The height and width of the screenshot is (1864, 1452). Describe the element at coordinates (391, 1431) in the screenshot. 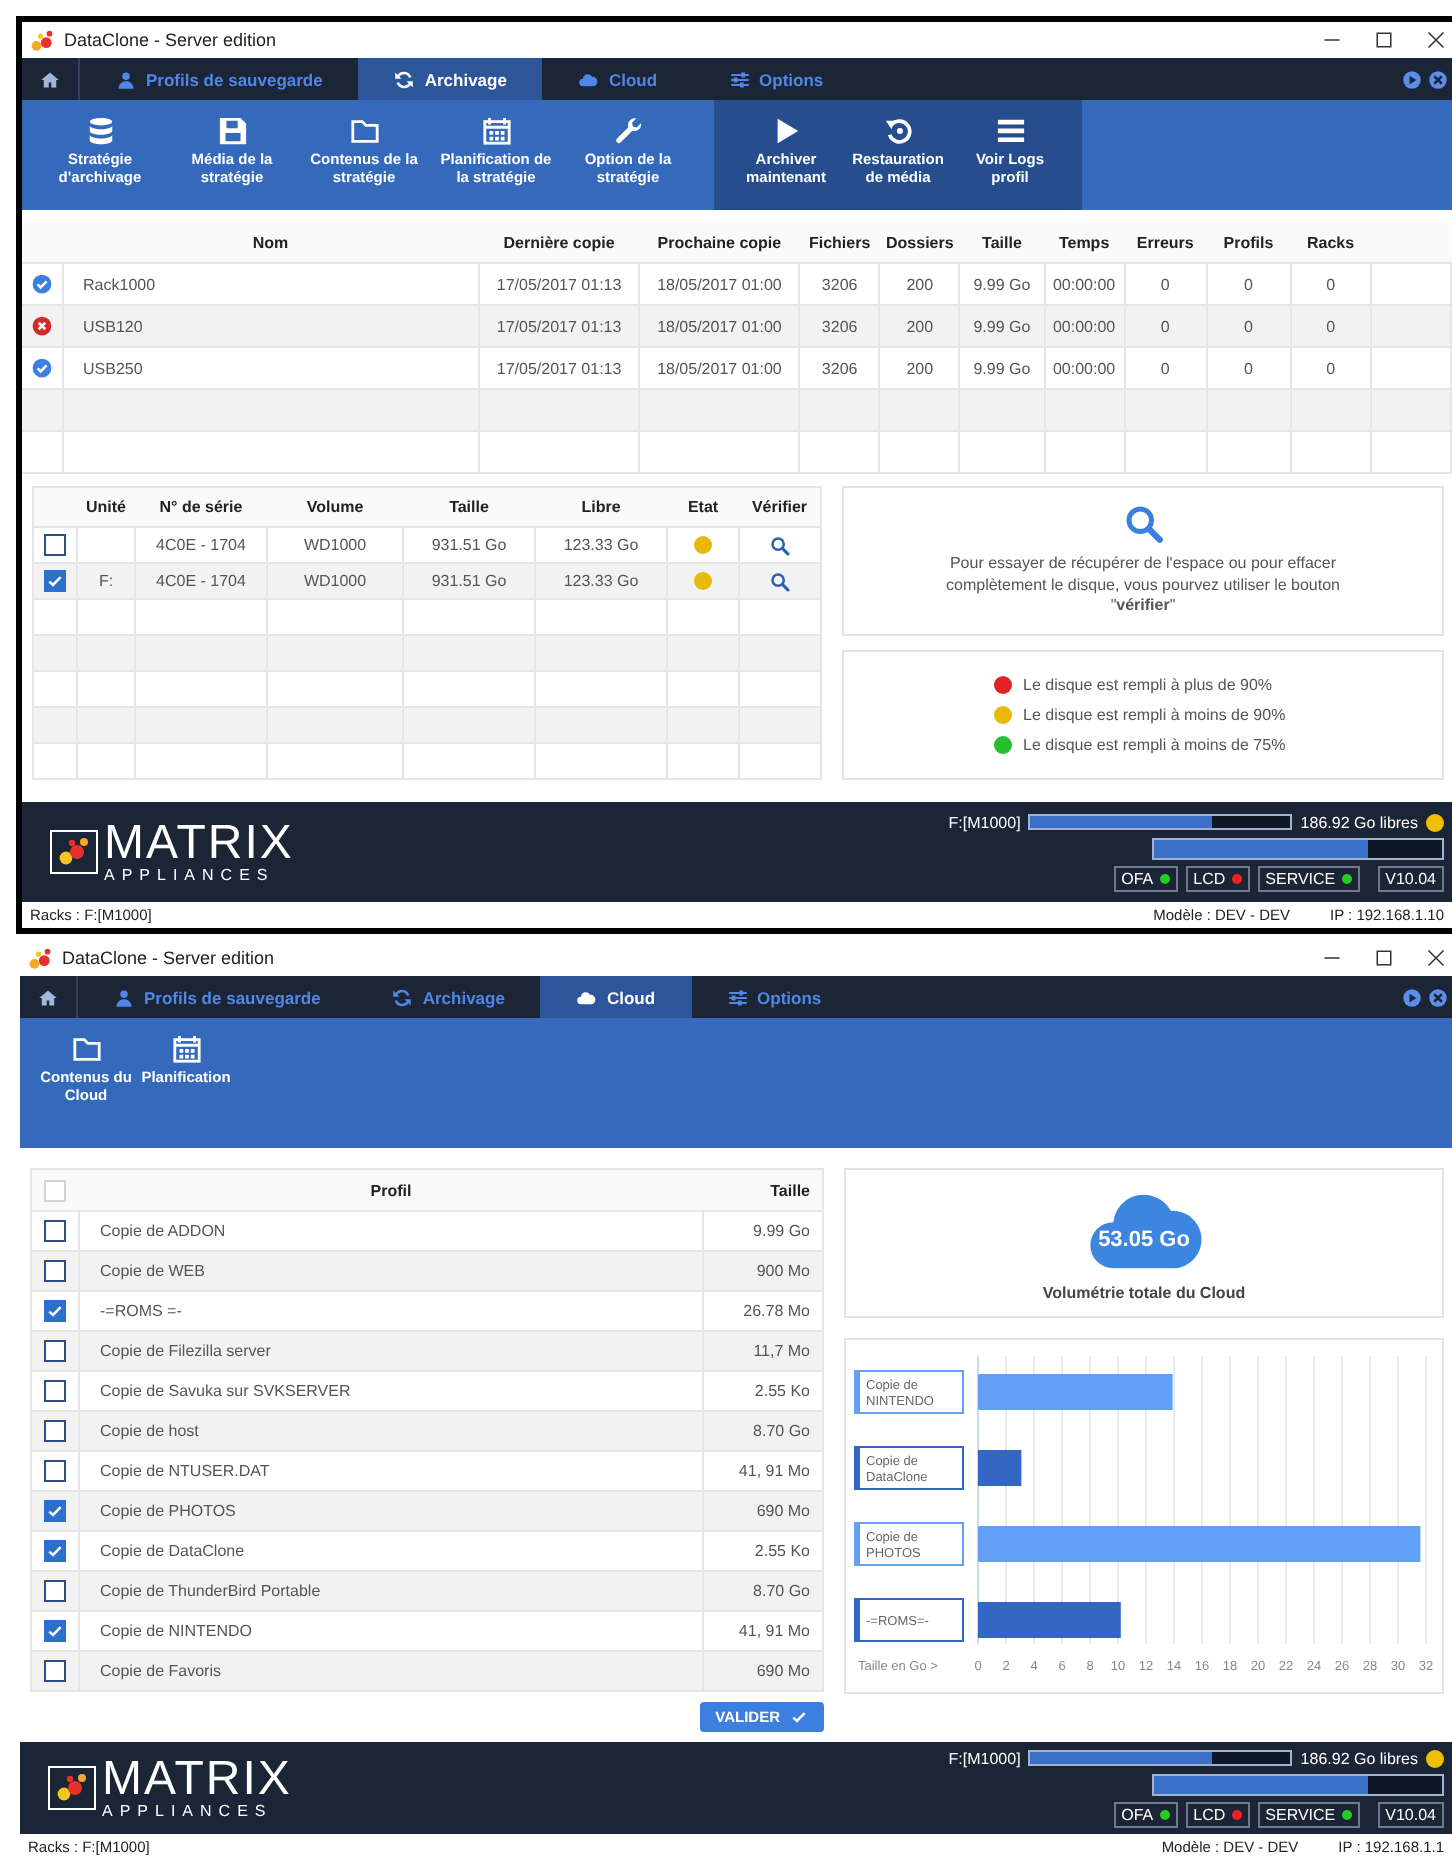

I see `table-cell: Copie de host` at that location.